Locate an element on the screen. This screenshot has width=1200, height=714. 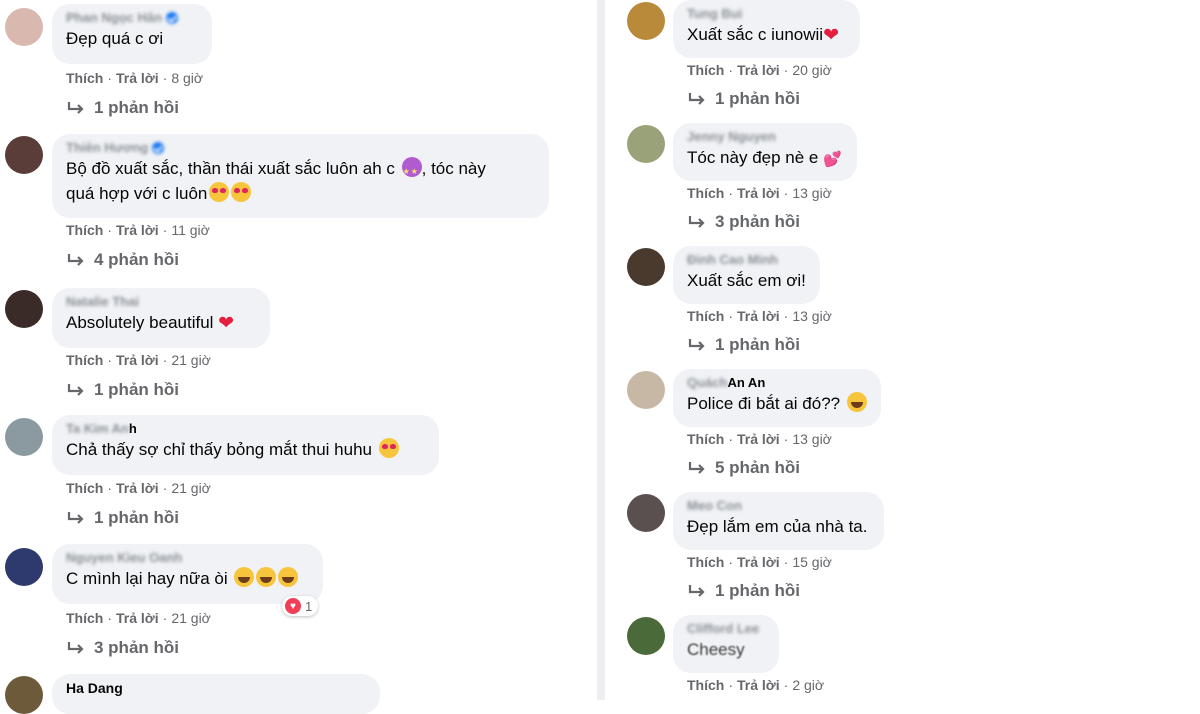
comment-timestamp: 15 giờ is located at coordinates (812, 562).